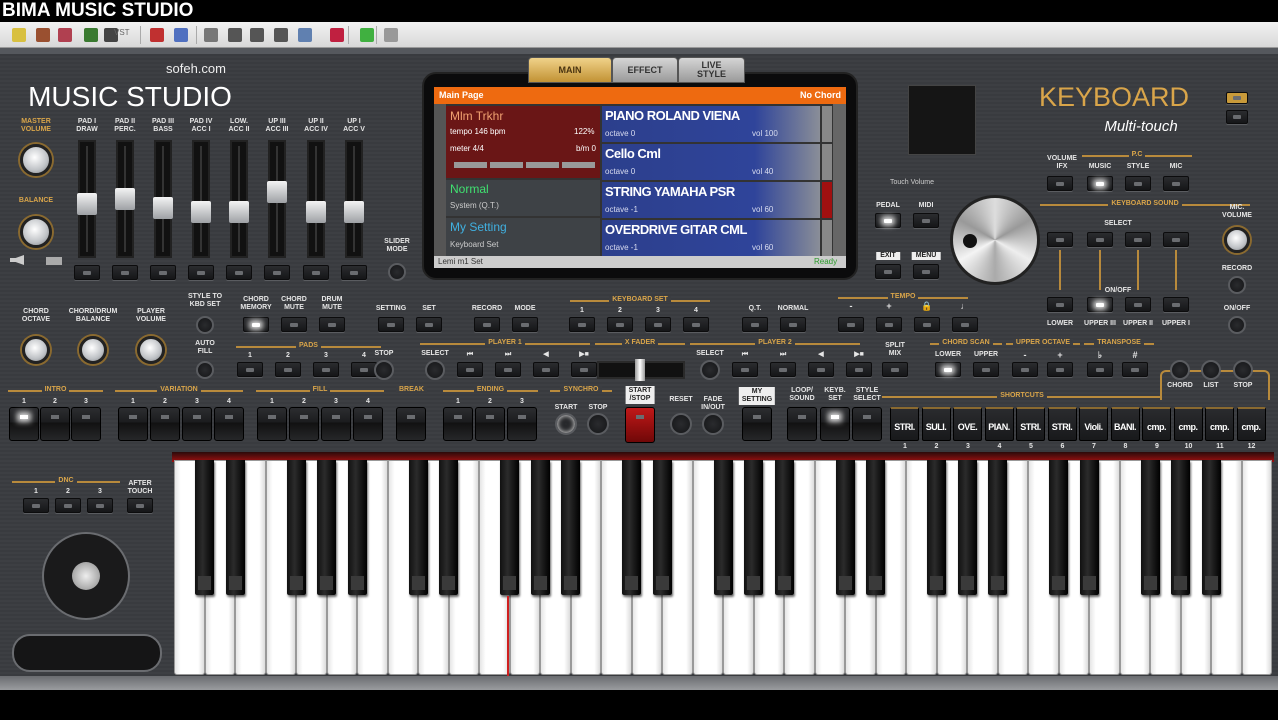 The image size is (1278, 720). What do you see at coordinates (151, 350) in the screenshot?
I see `player-volume-knob` at bounding box center [151, 350].